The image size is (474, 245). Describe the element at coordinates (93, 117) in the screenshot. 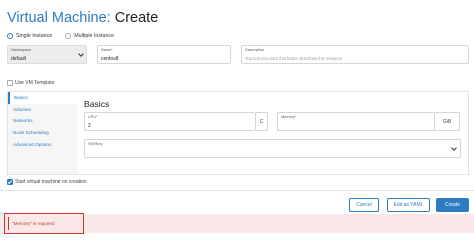

I see `cpu-label: CPU*` at that location.